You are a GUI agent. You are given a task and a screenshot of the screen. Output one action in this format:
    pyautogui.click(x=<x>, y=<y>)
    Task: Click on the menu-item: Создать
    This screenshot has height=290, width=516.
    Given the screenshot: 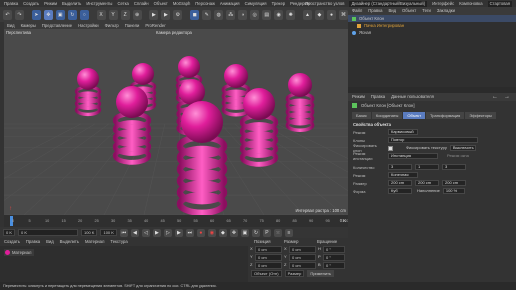 What is the action you would take?
    pyautogui.click(x=31, y=4)
    